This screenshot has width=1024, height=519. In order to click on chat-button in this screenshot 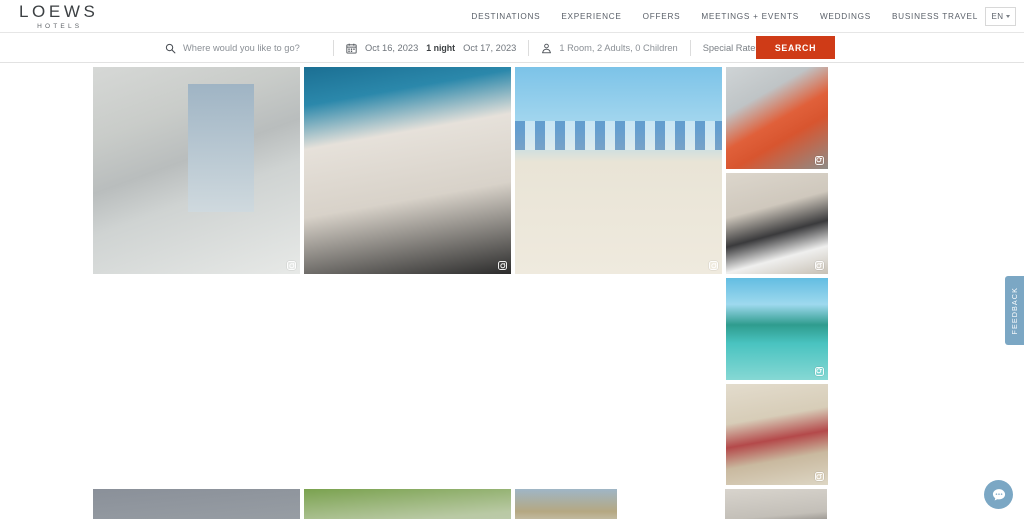, I will do `click(998, 494)`.